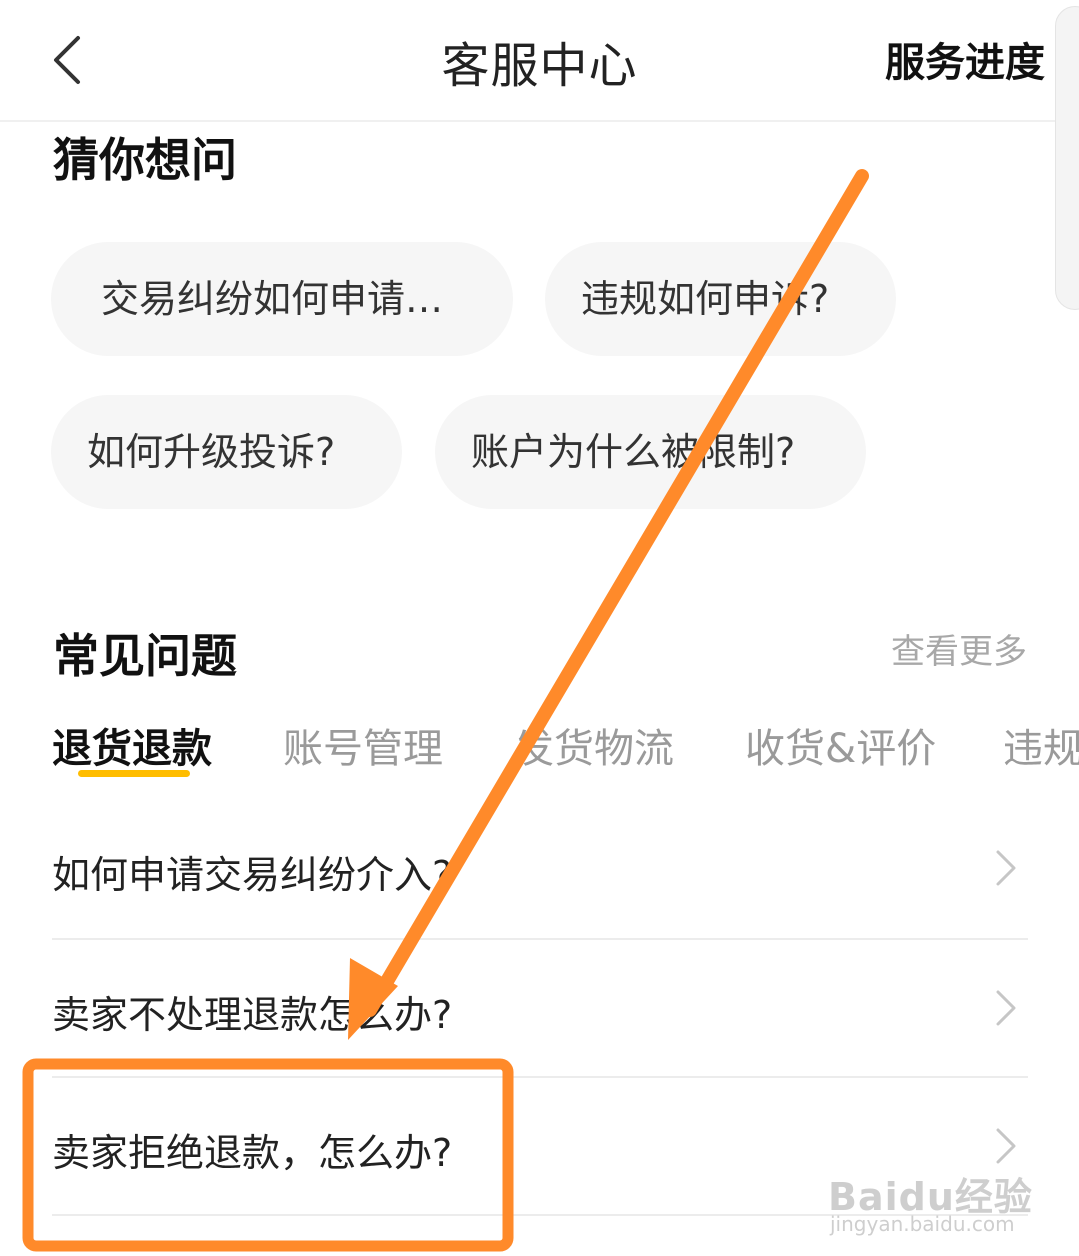 Image resolution: width=1079 pixels, height=1256 pixels. I want to click on faq-item-label: 如何申请交易纠纷介入?, so click(252, 875).